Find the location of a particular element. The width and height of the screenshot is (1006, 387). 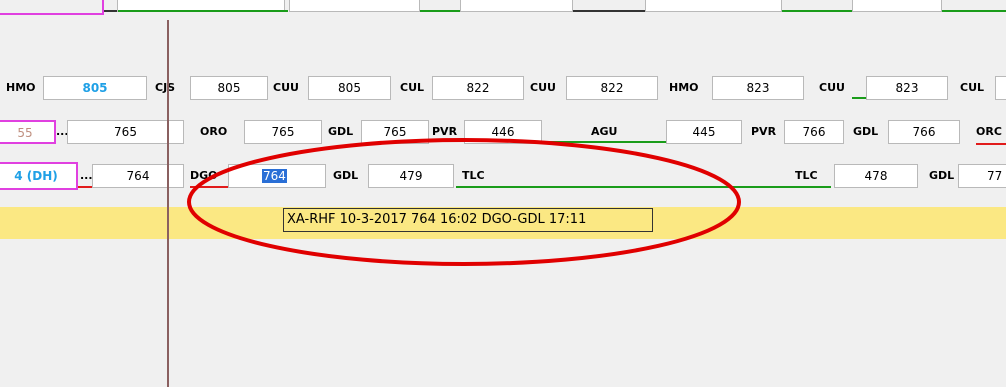

top-row is located at coordinates (503, 10).